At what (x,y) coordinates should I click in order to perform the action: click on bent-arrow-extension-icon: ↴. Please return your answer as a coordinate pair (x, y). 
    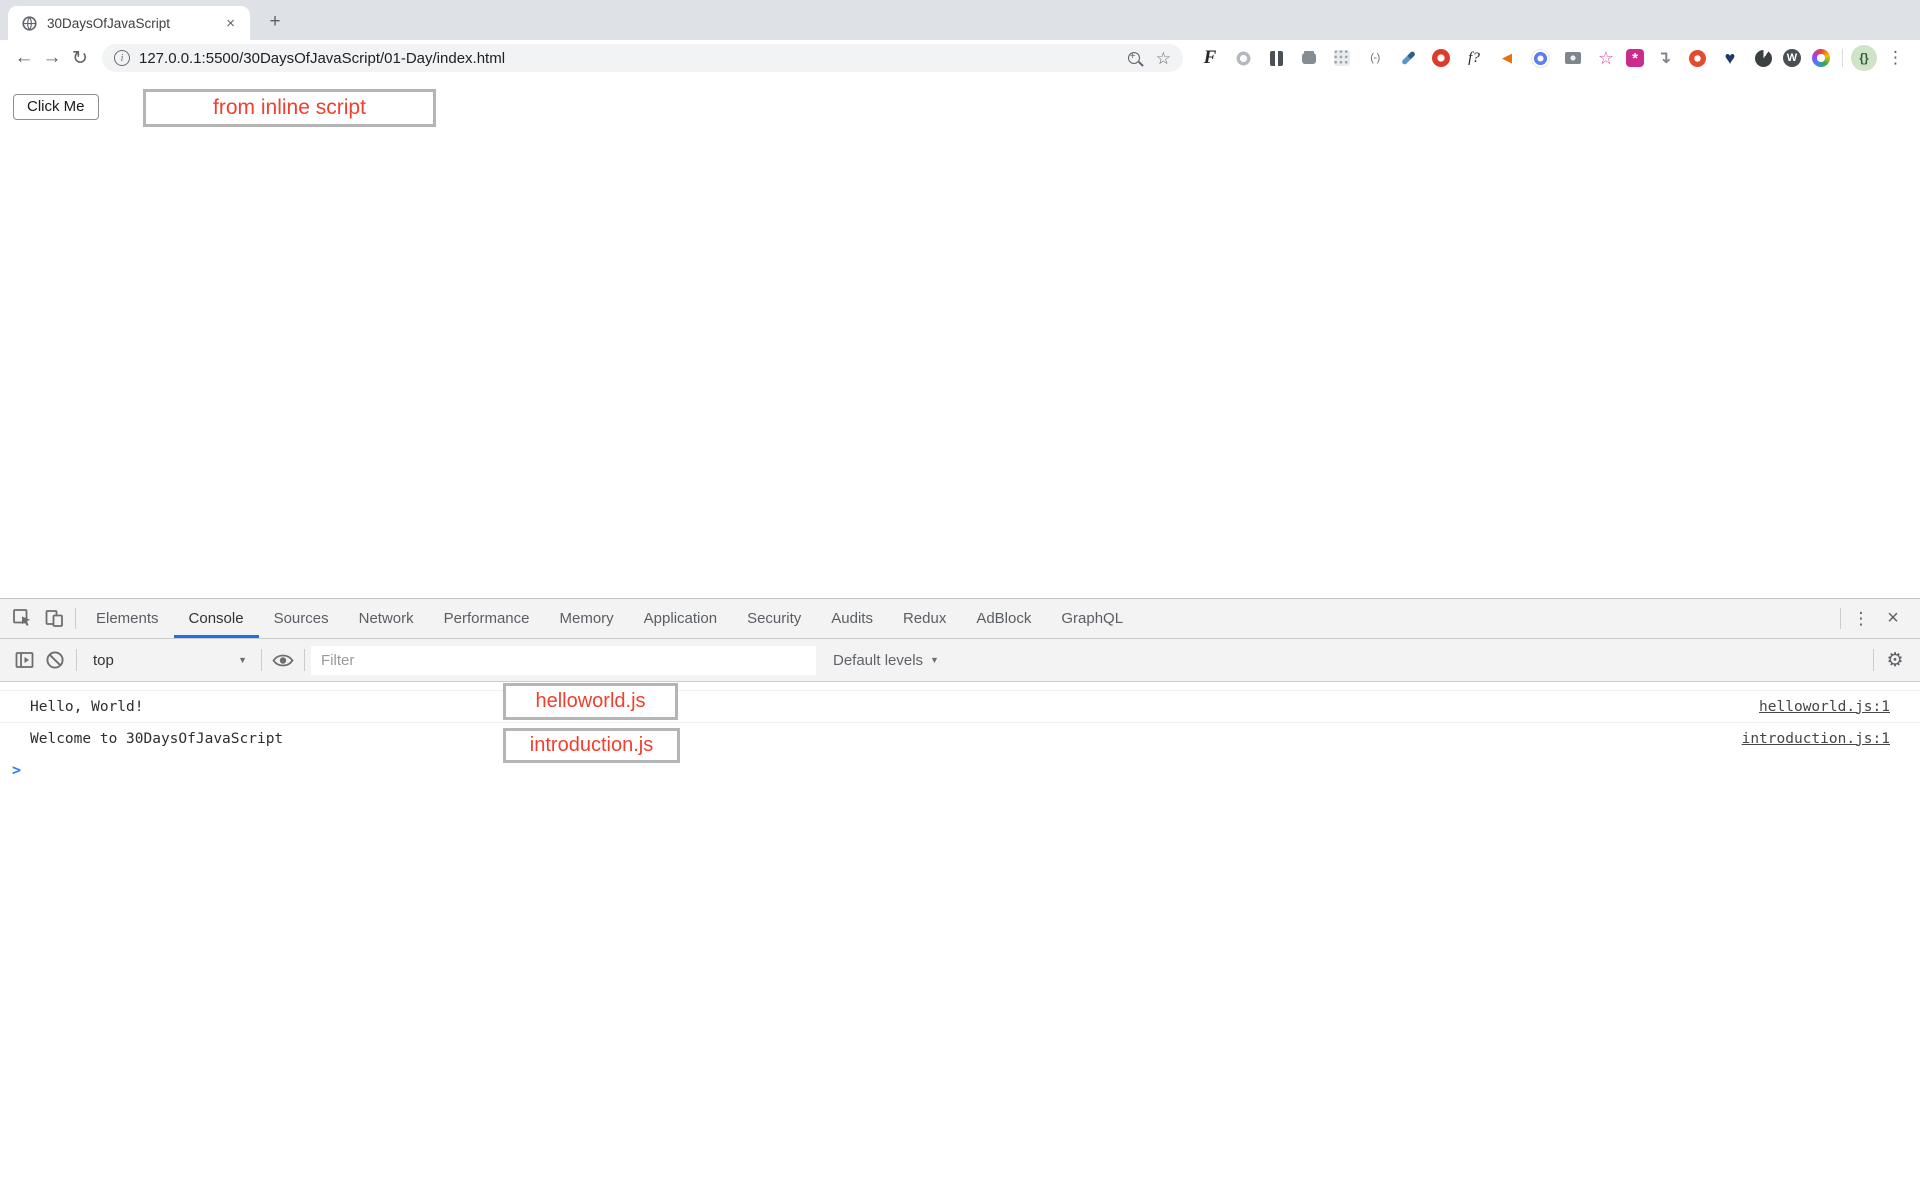
    Looking at the image, I should click on (1664, 58).